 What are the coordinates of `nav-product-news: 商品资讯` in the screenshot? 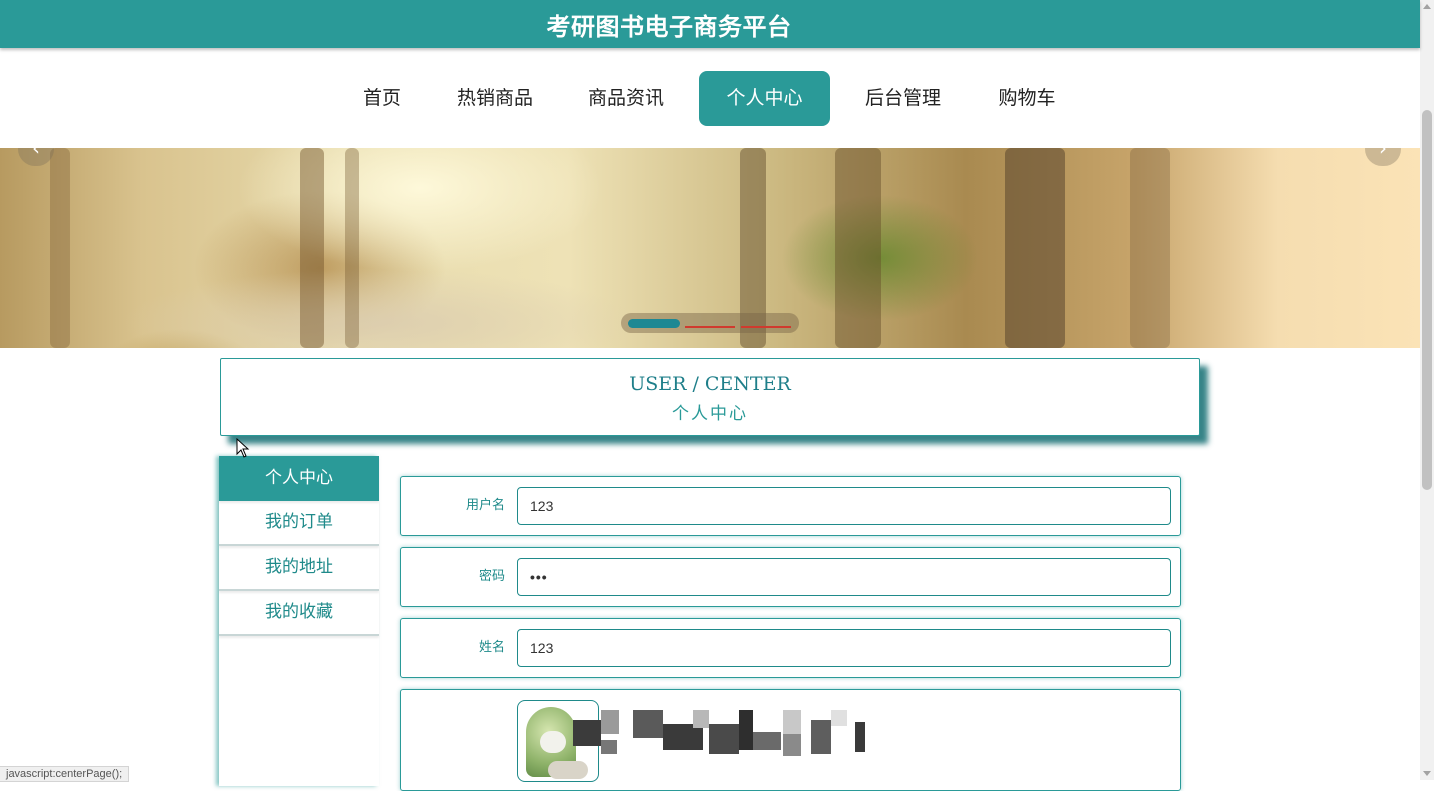 It's located at (626, 98).